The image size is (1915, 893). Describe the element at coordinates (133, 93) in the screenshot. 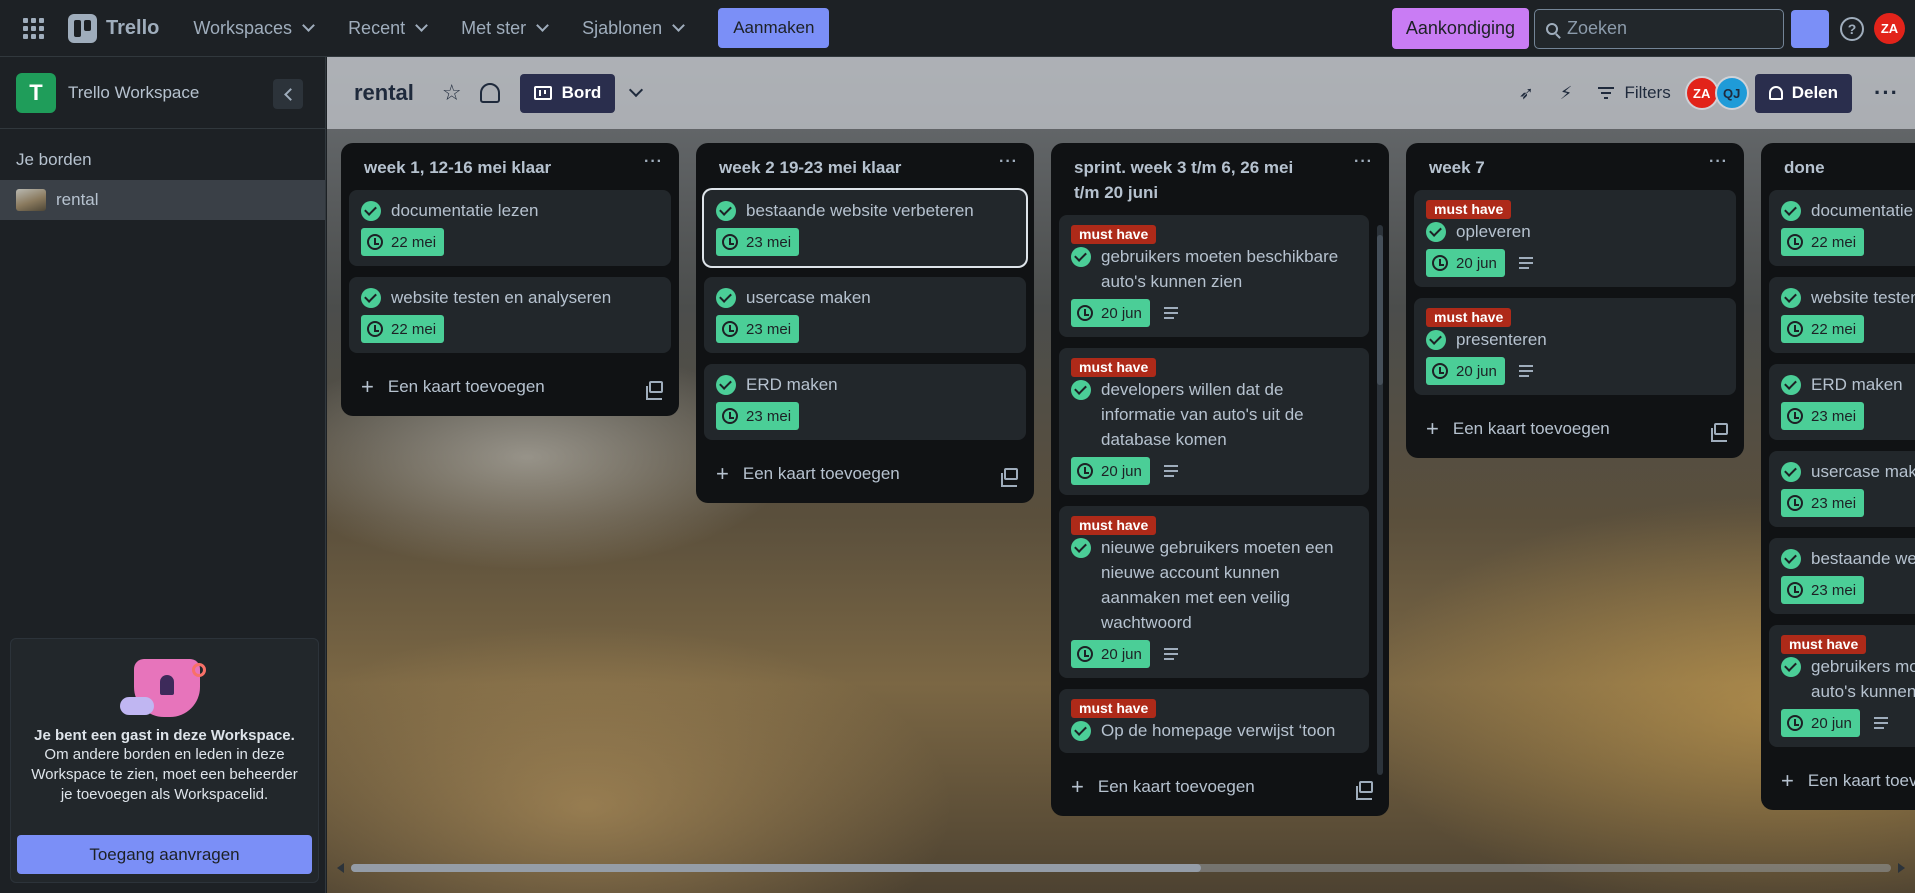

I see `workspace-name: Trello Workspace` at that location.